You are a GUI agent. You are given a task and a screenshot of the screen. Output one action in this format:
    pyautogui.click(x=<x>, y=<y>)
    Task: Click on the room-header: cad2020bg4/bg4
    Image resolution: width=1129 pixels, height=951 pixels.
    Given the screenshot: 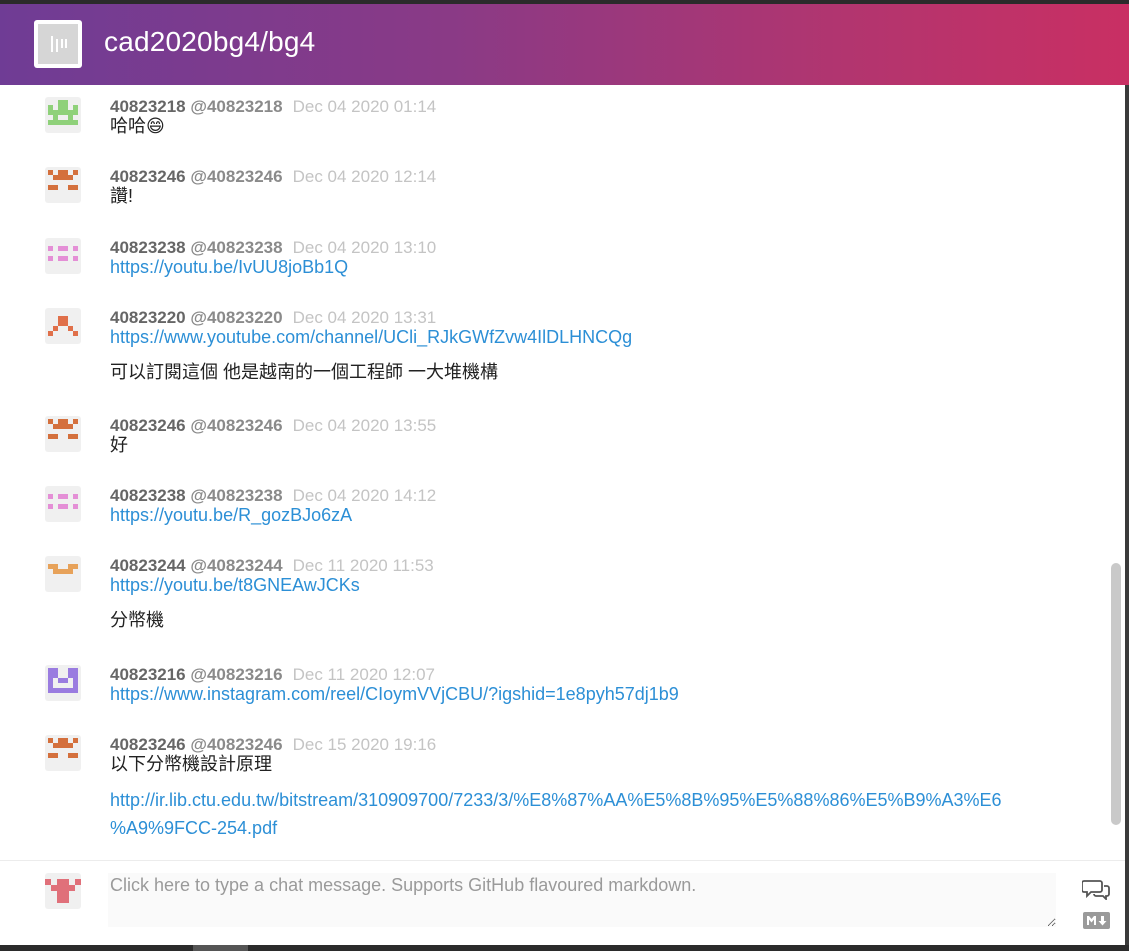 What is the action you would take?
    pyautogui.click(x=564, y=44)
    